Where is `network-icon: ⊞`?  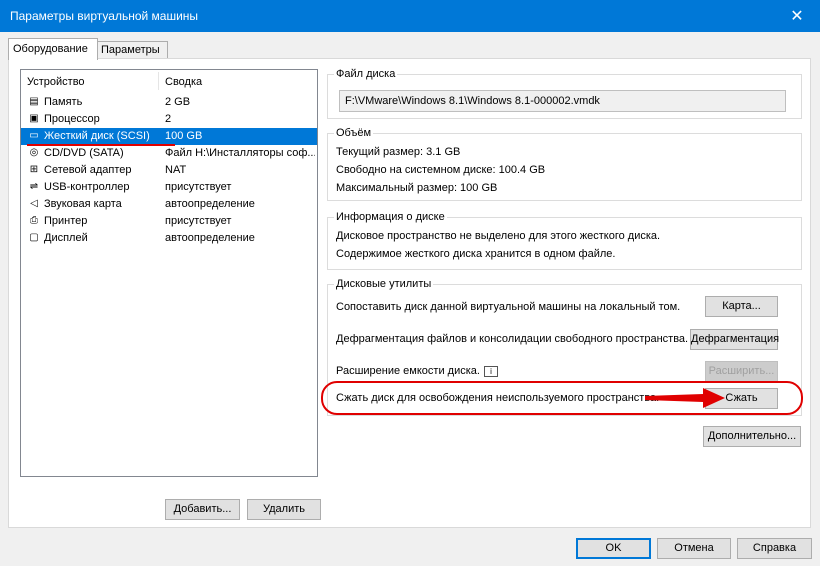 network-icon: ⊞ is located at coordinates (34, 169).